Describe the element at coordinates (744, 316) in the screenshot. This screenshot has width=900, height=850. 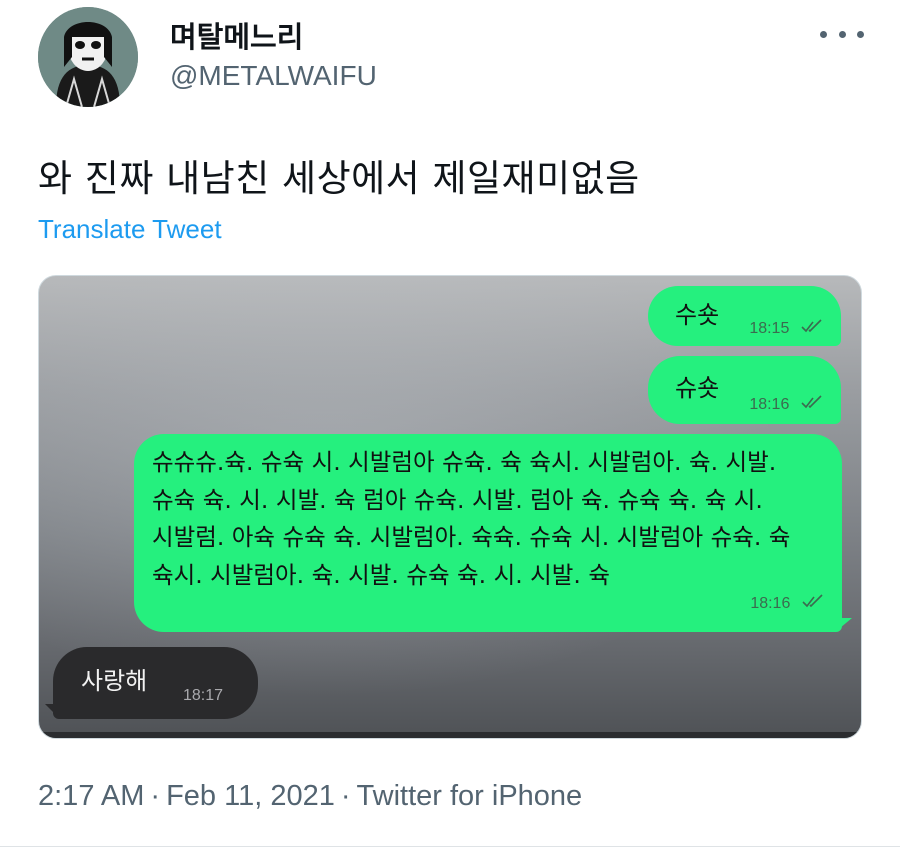
I see `chat-message-sent: 수숏 18:15` at that location.